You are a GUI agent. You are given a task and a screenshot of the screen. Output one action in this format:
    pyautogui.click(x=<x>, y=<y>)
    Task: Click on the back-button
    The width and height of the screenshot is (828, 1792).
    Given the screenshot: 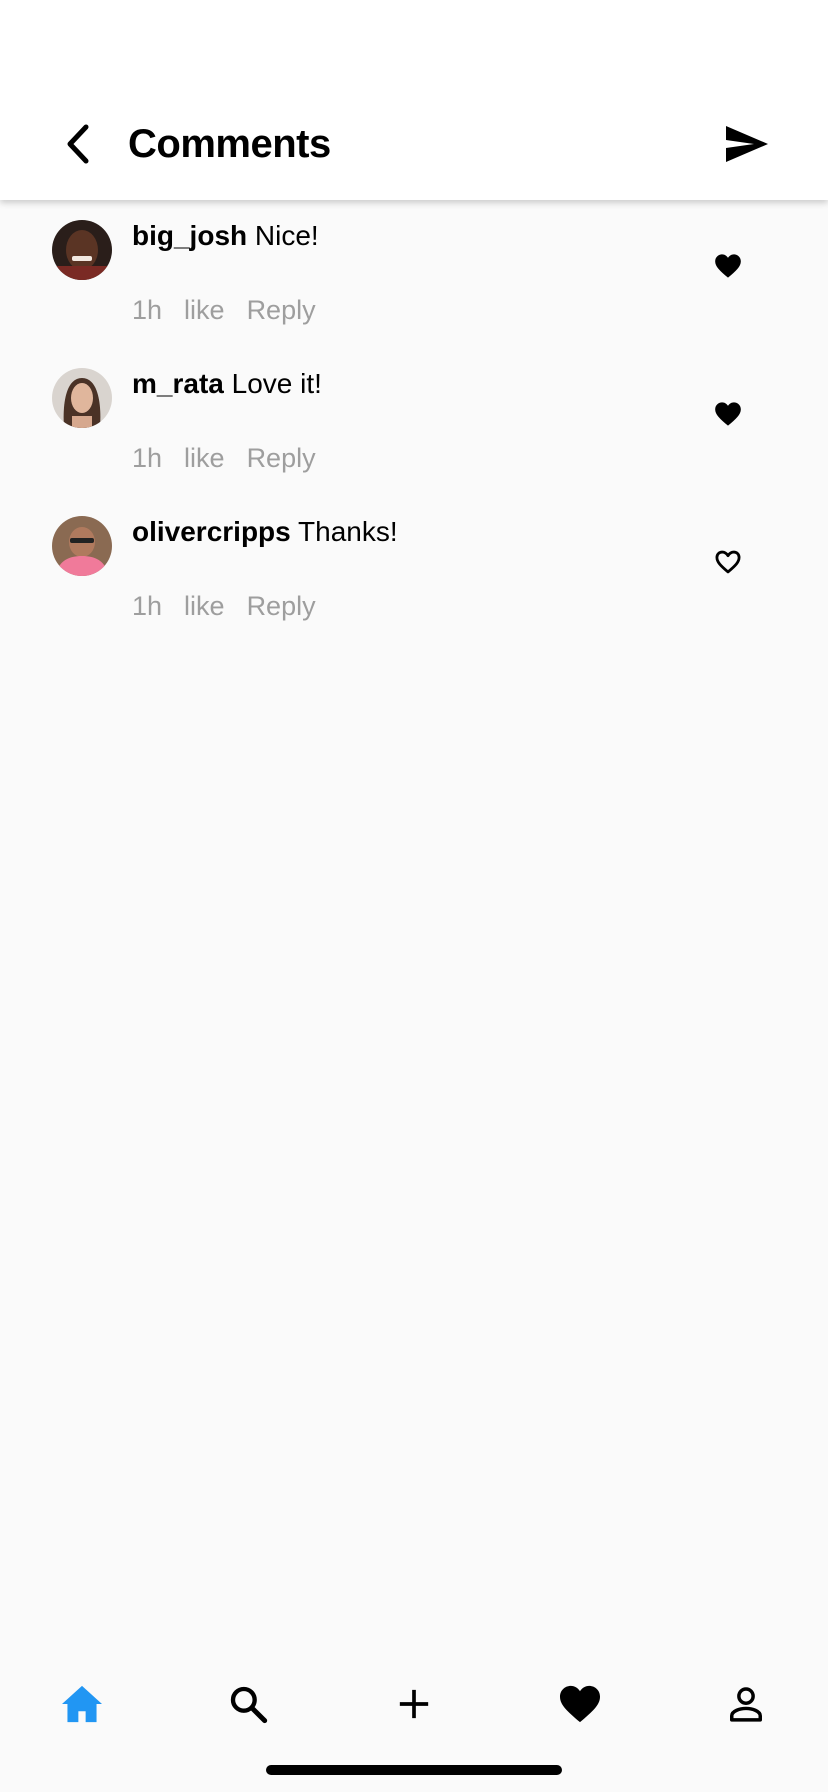 What is the action you would take?
    pyautogui.click(x=78, y=144)
    